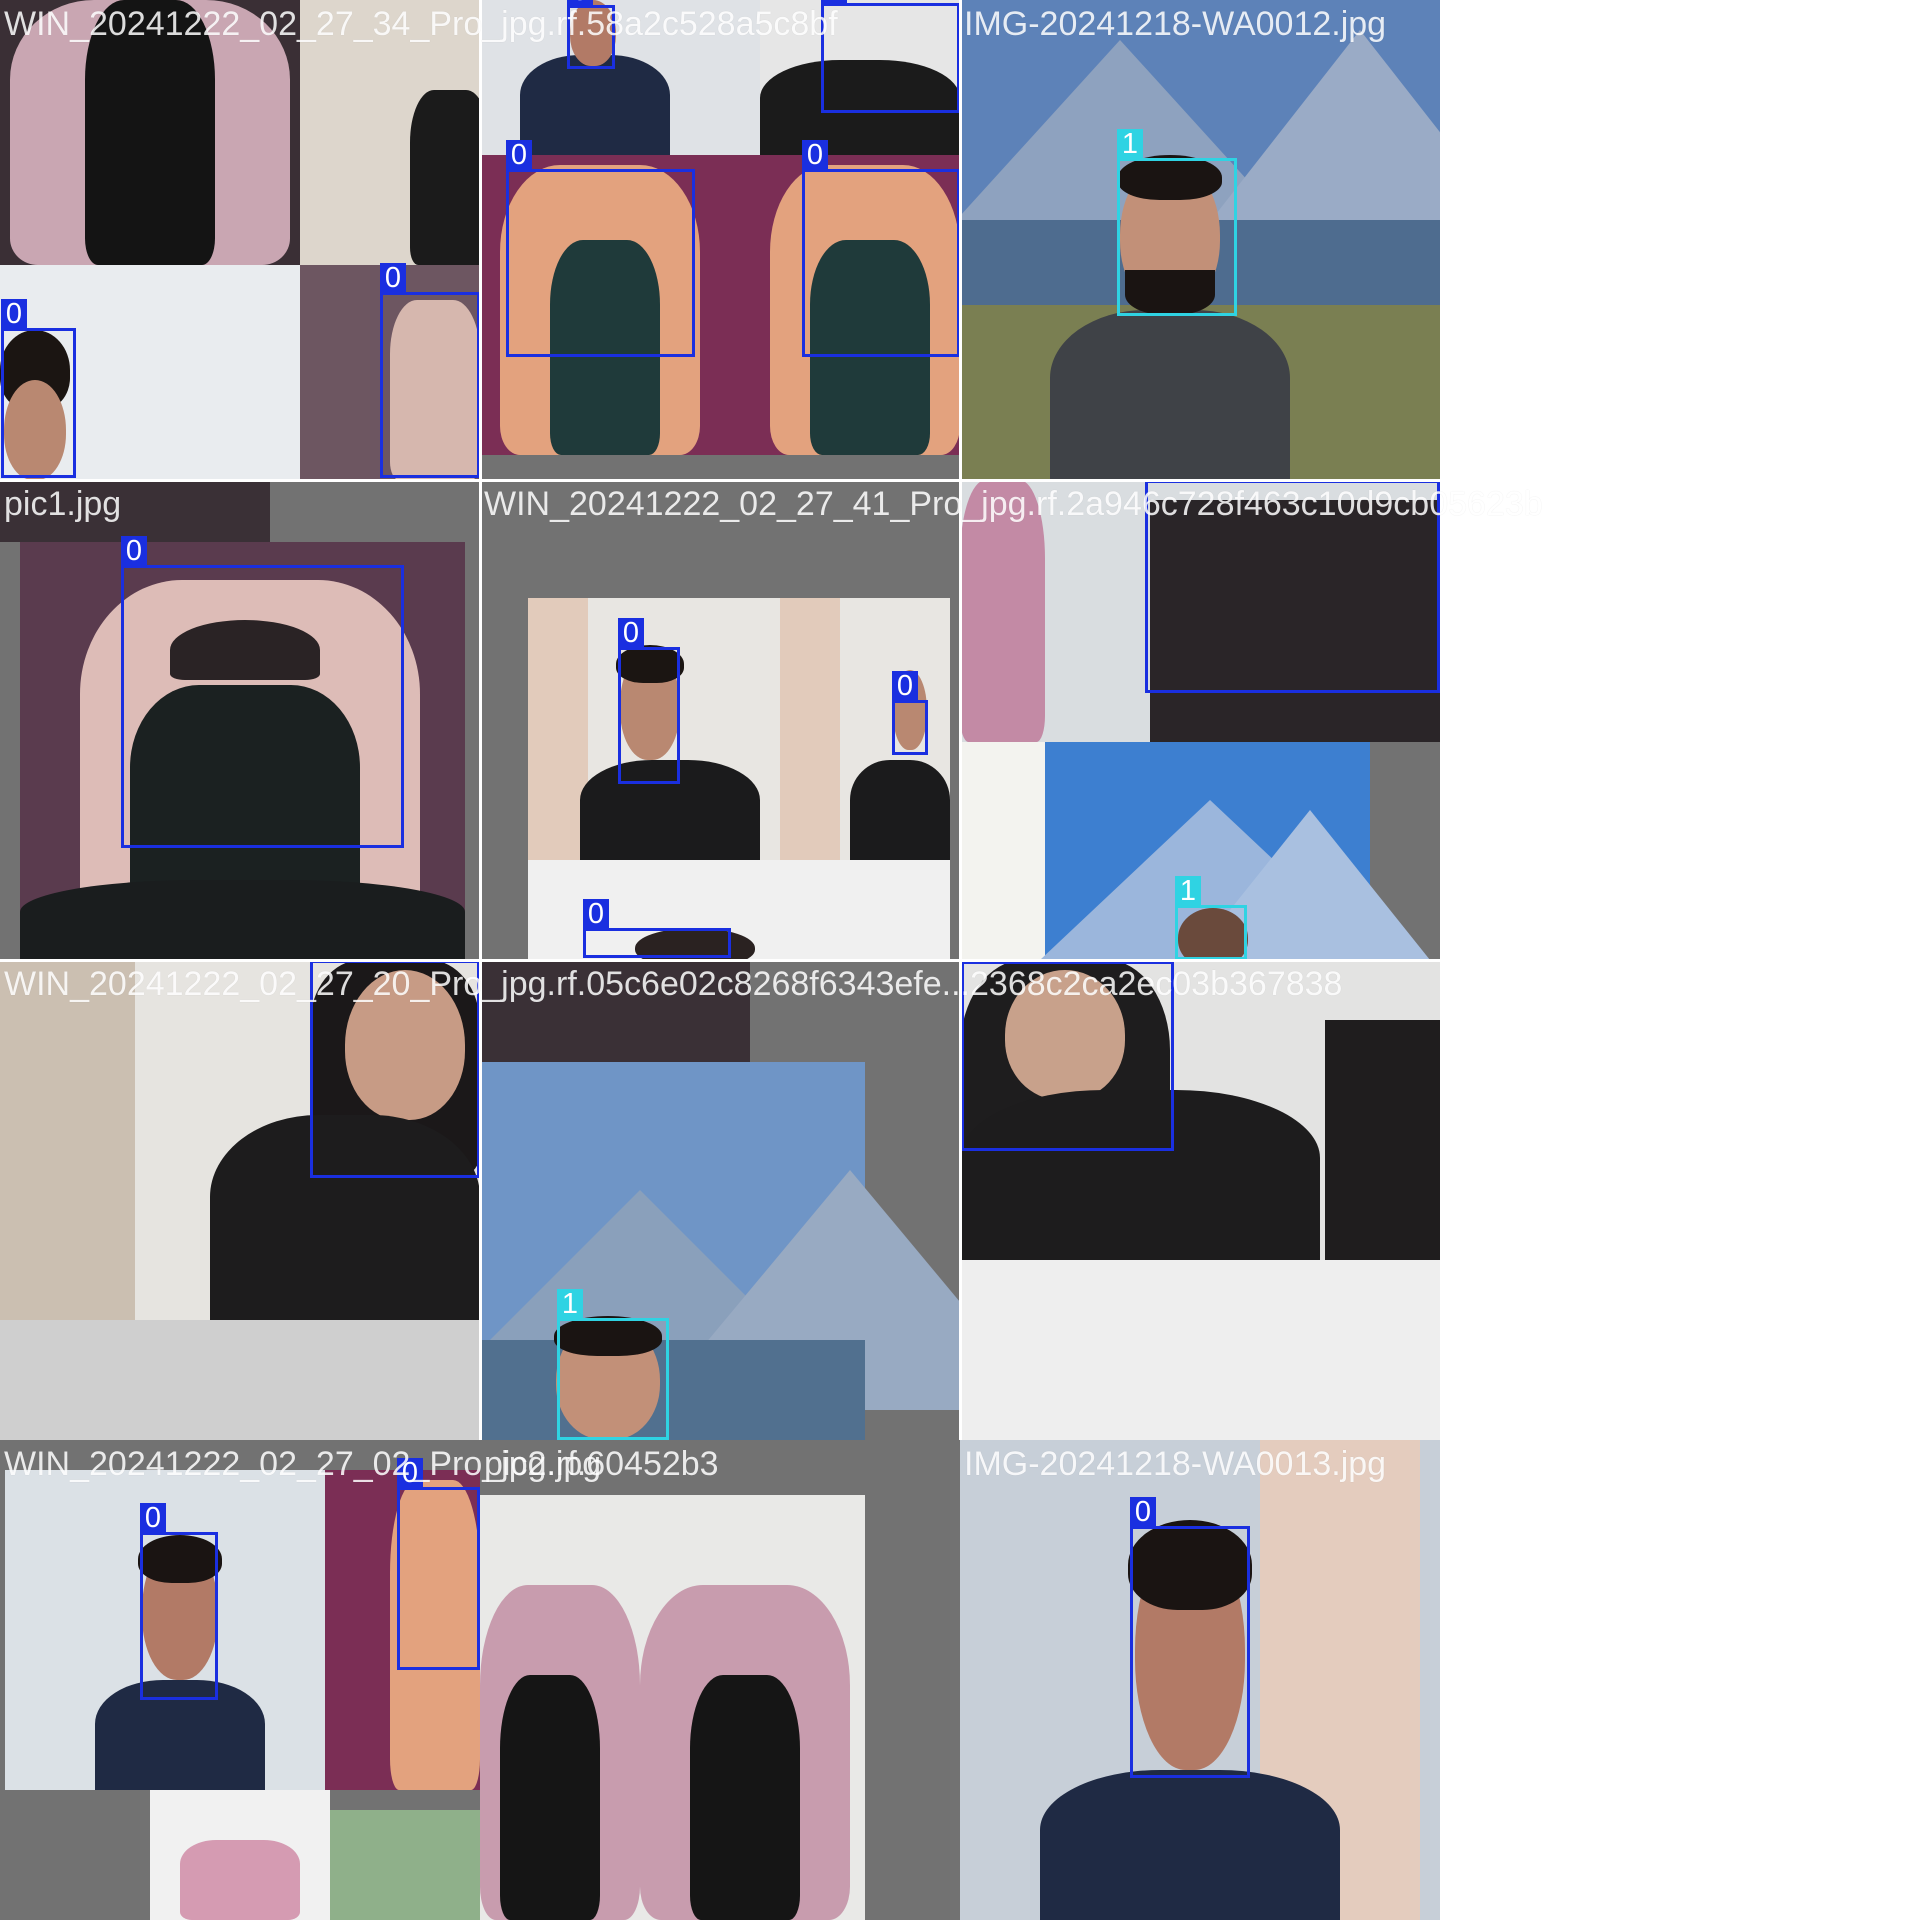  I want to click on mosaic-tile-7: 0, so click(240, 1200).